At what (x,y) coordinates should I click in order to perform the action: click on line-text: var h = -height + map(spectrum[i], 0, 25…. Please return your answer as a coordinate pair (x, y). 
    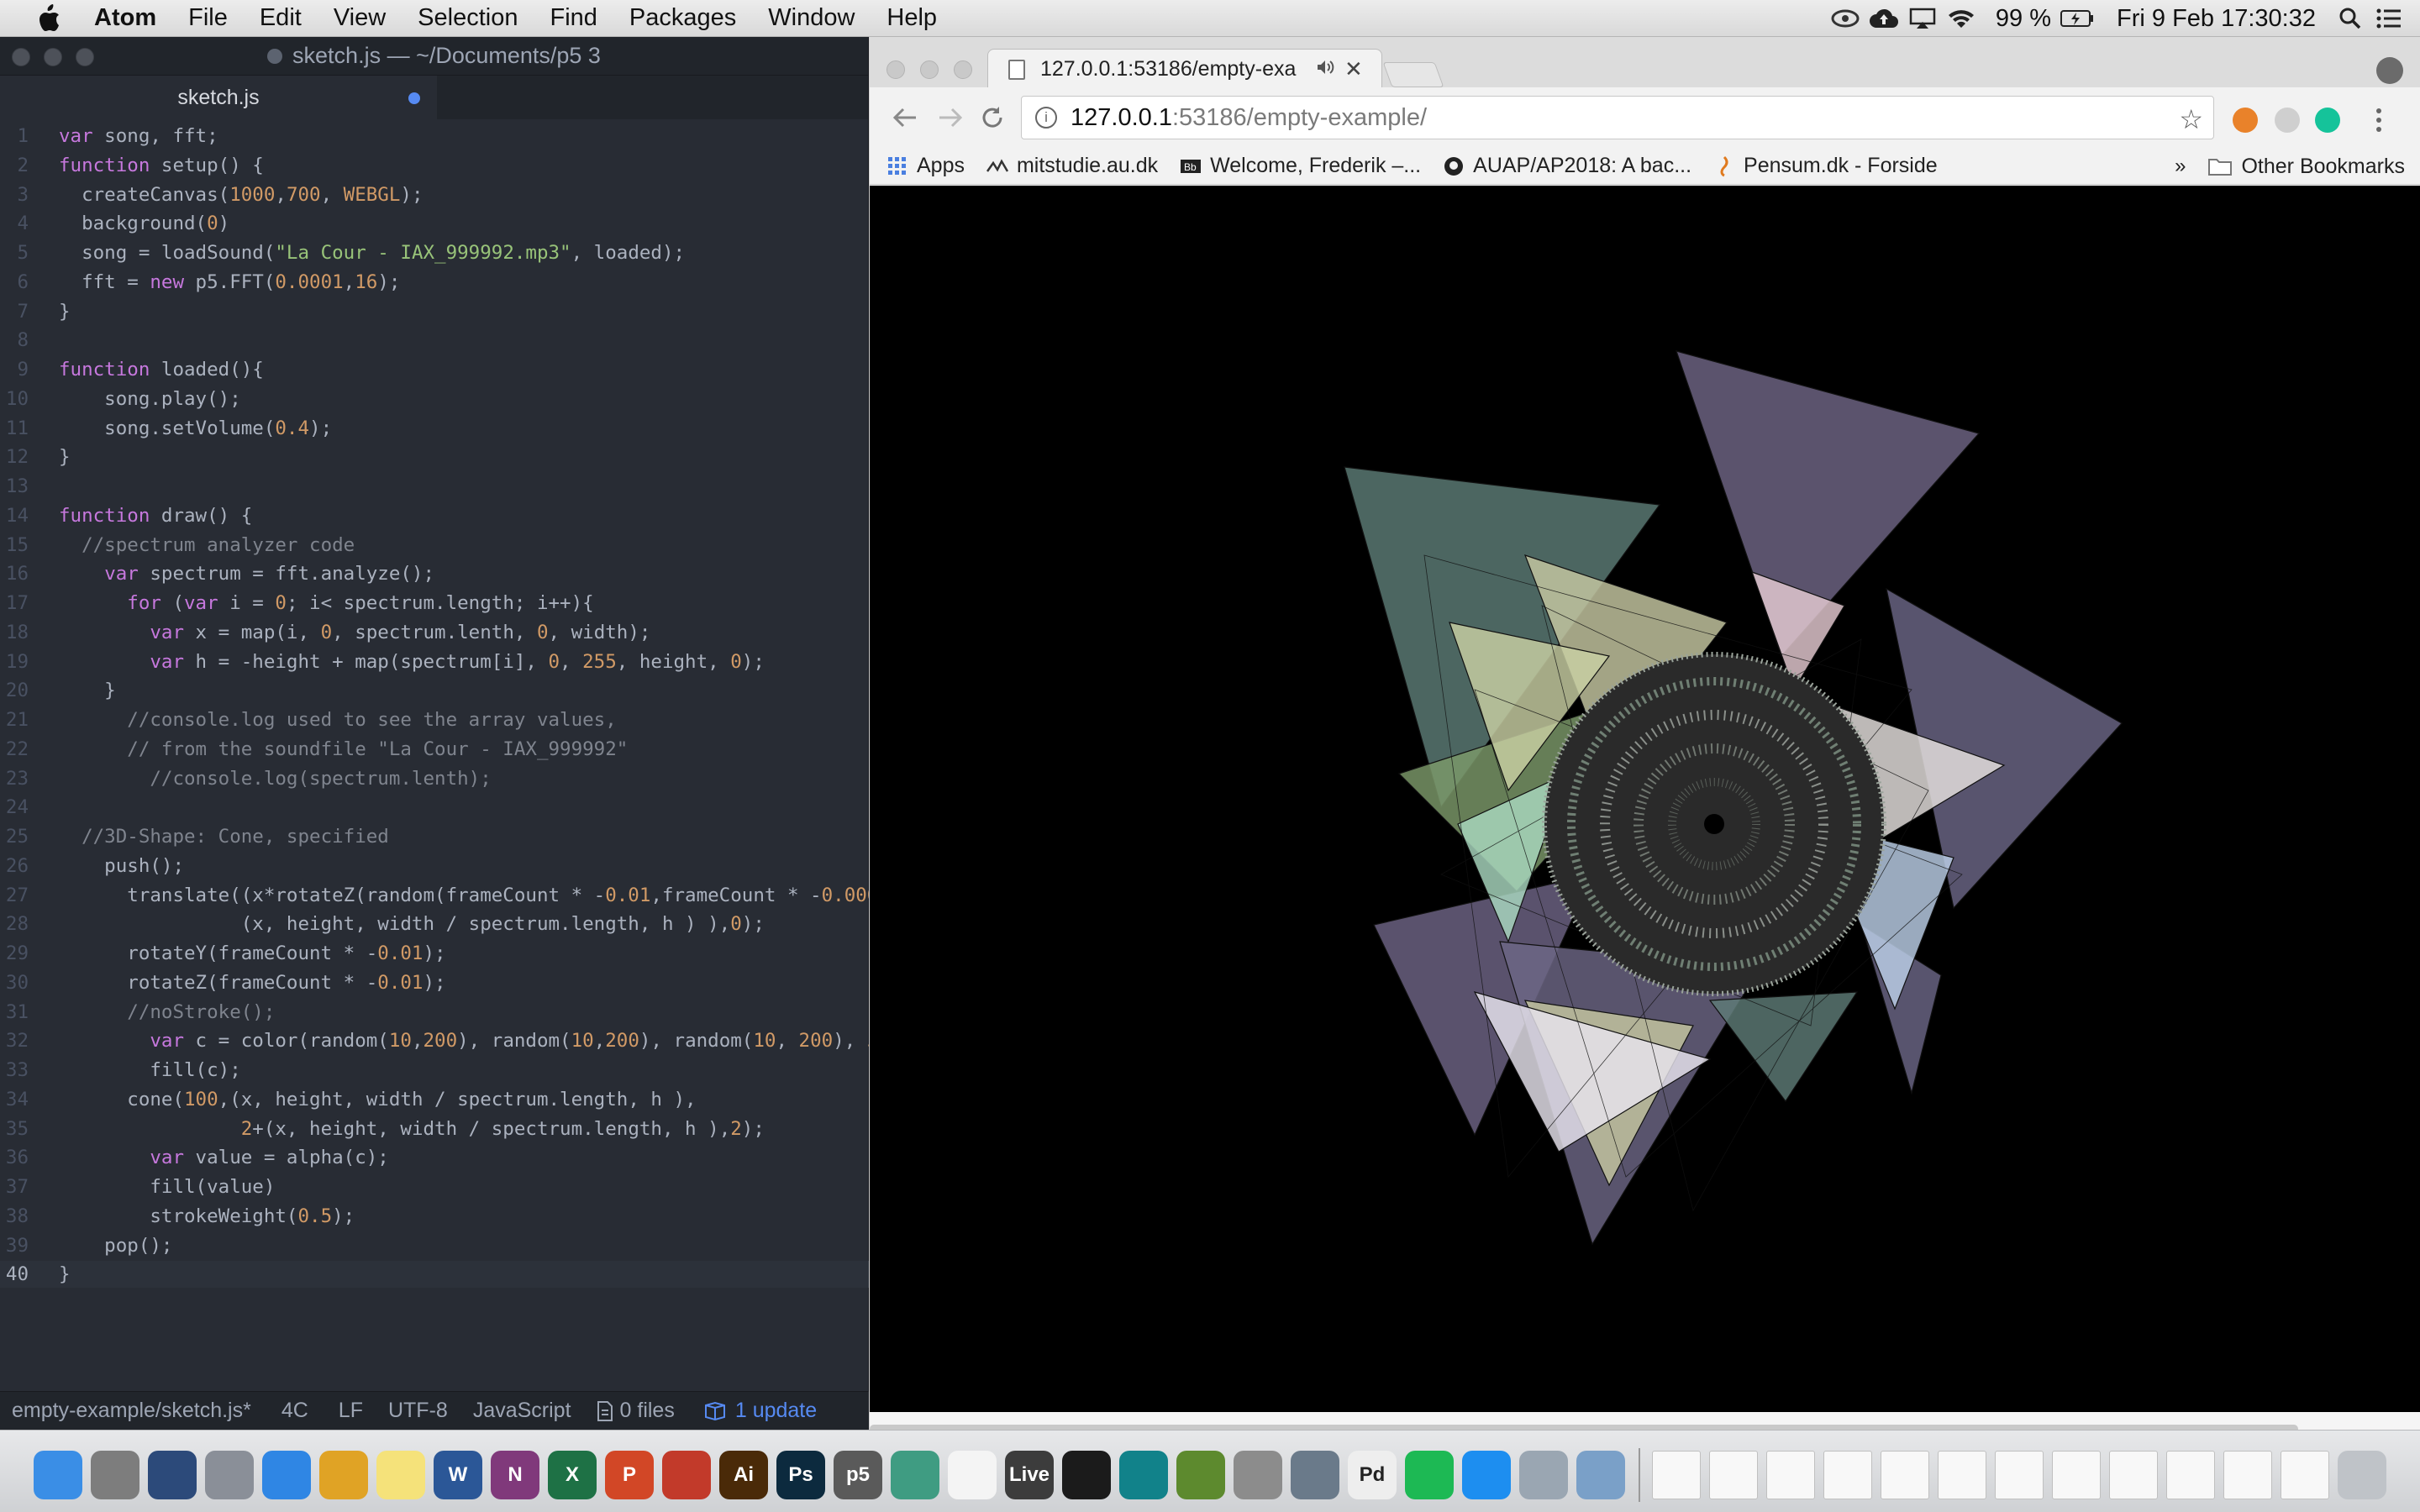
    Looking at the image, I should click on (412, 661).